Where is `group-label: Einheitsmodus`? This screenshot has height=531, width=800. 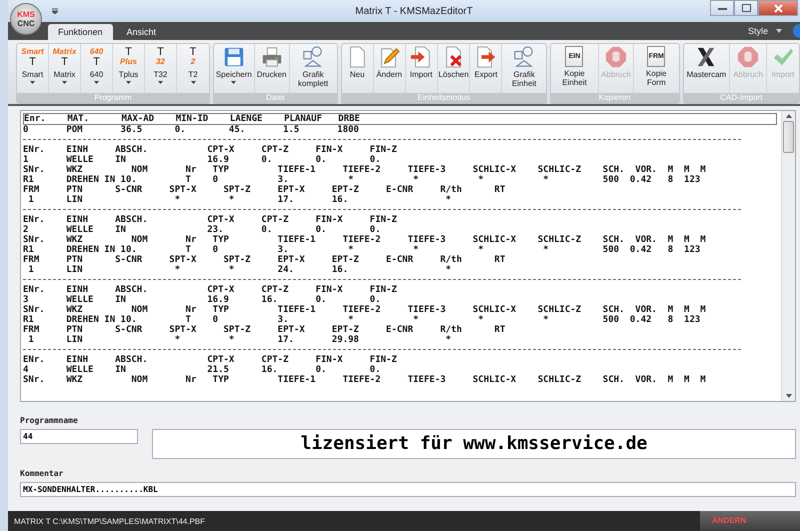 group-label: Einheitsmodus is located at coordinates (444, 98).